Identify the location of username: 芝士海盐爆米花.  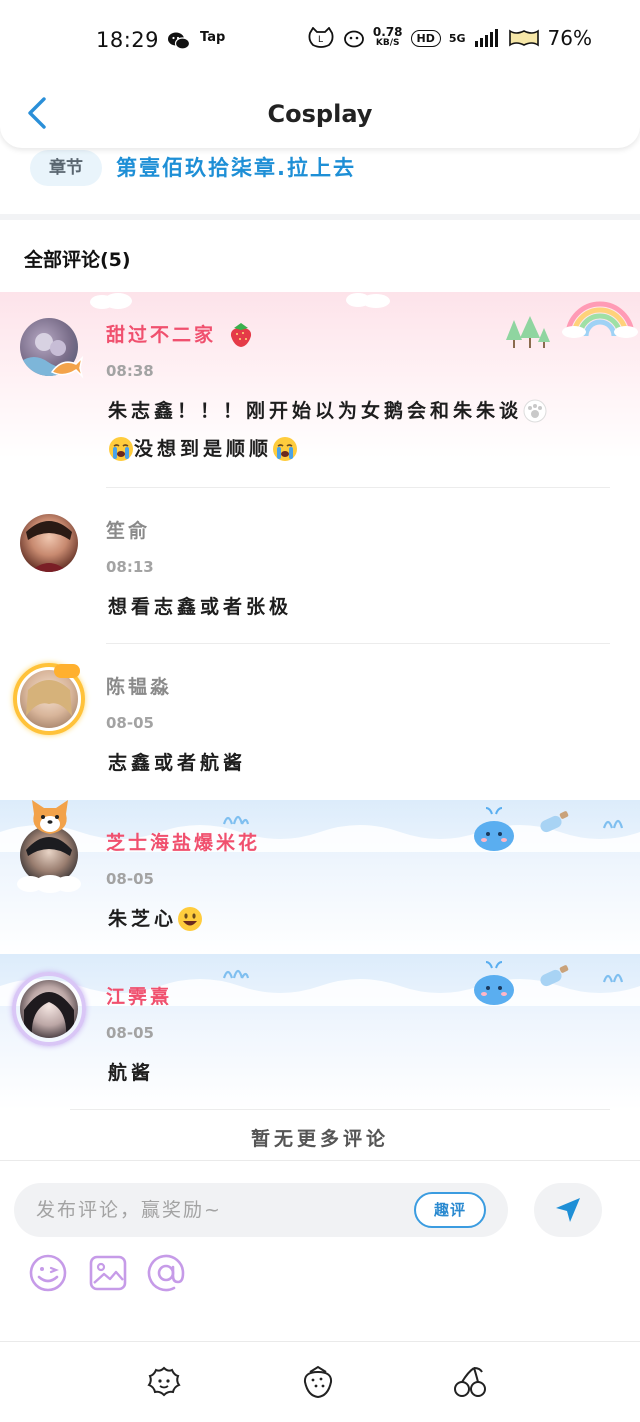
(183, 841).